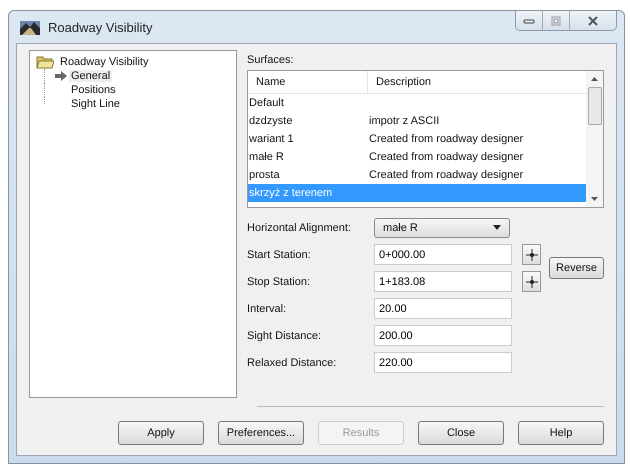 This screenshot has width=630, height=470. Describe the element at coordinates (561, 433) in the screenshot. I see `dialog-button: Help` at that location.